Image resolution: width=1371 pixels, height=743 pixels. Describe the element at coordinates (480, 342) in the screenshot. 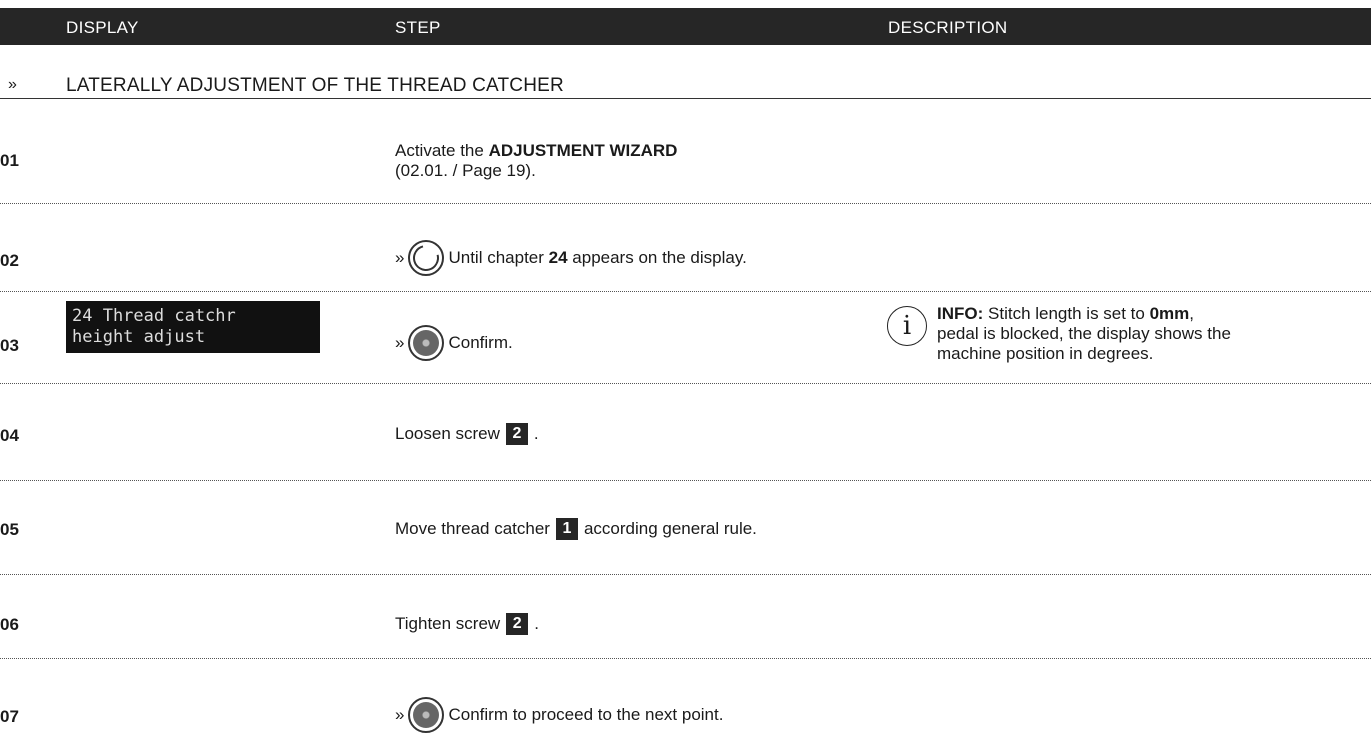

I see `step-03-label: Confirm.` at that location.